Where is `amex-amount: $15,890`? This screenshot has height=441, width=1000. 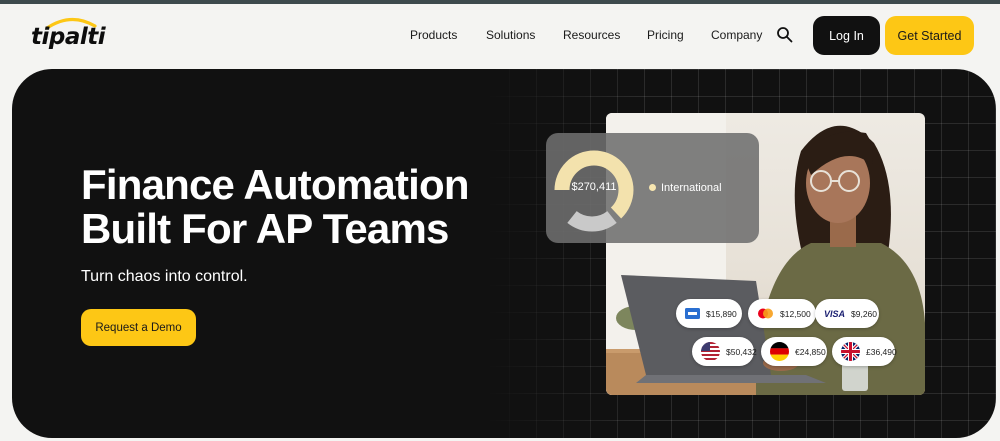 amex-amount: $15,890 is located at coordinates (721, 313).